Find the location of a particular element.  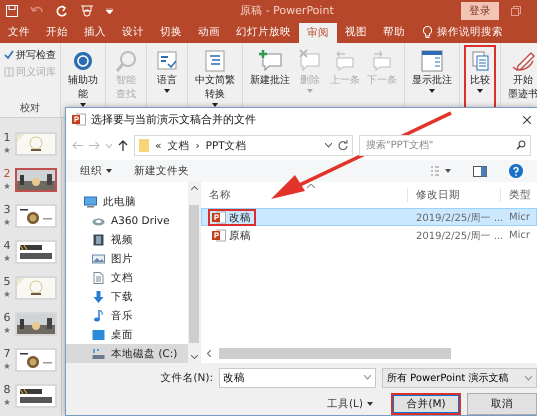

ribbon-tab: 设计 is located at coordinates (133, 32).